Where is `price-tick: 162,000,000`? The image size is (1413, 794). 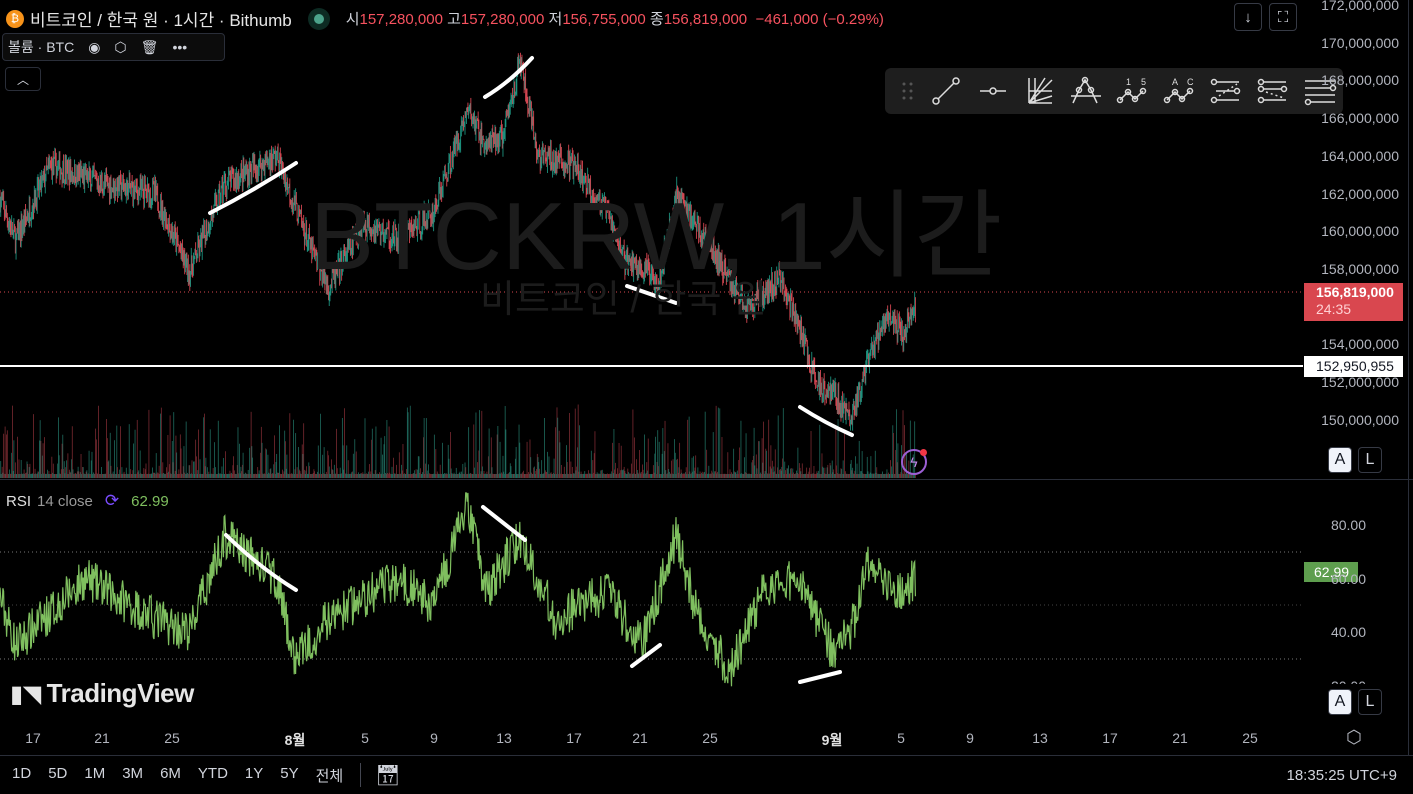
price-tick: 162,000,000 is located at coordinates (1360, 193).